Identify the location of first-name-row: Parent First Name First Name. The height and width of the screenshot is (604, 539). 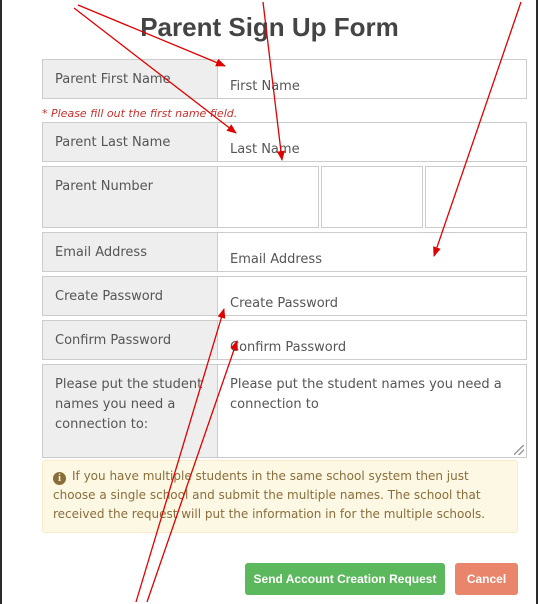
(284, 79).